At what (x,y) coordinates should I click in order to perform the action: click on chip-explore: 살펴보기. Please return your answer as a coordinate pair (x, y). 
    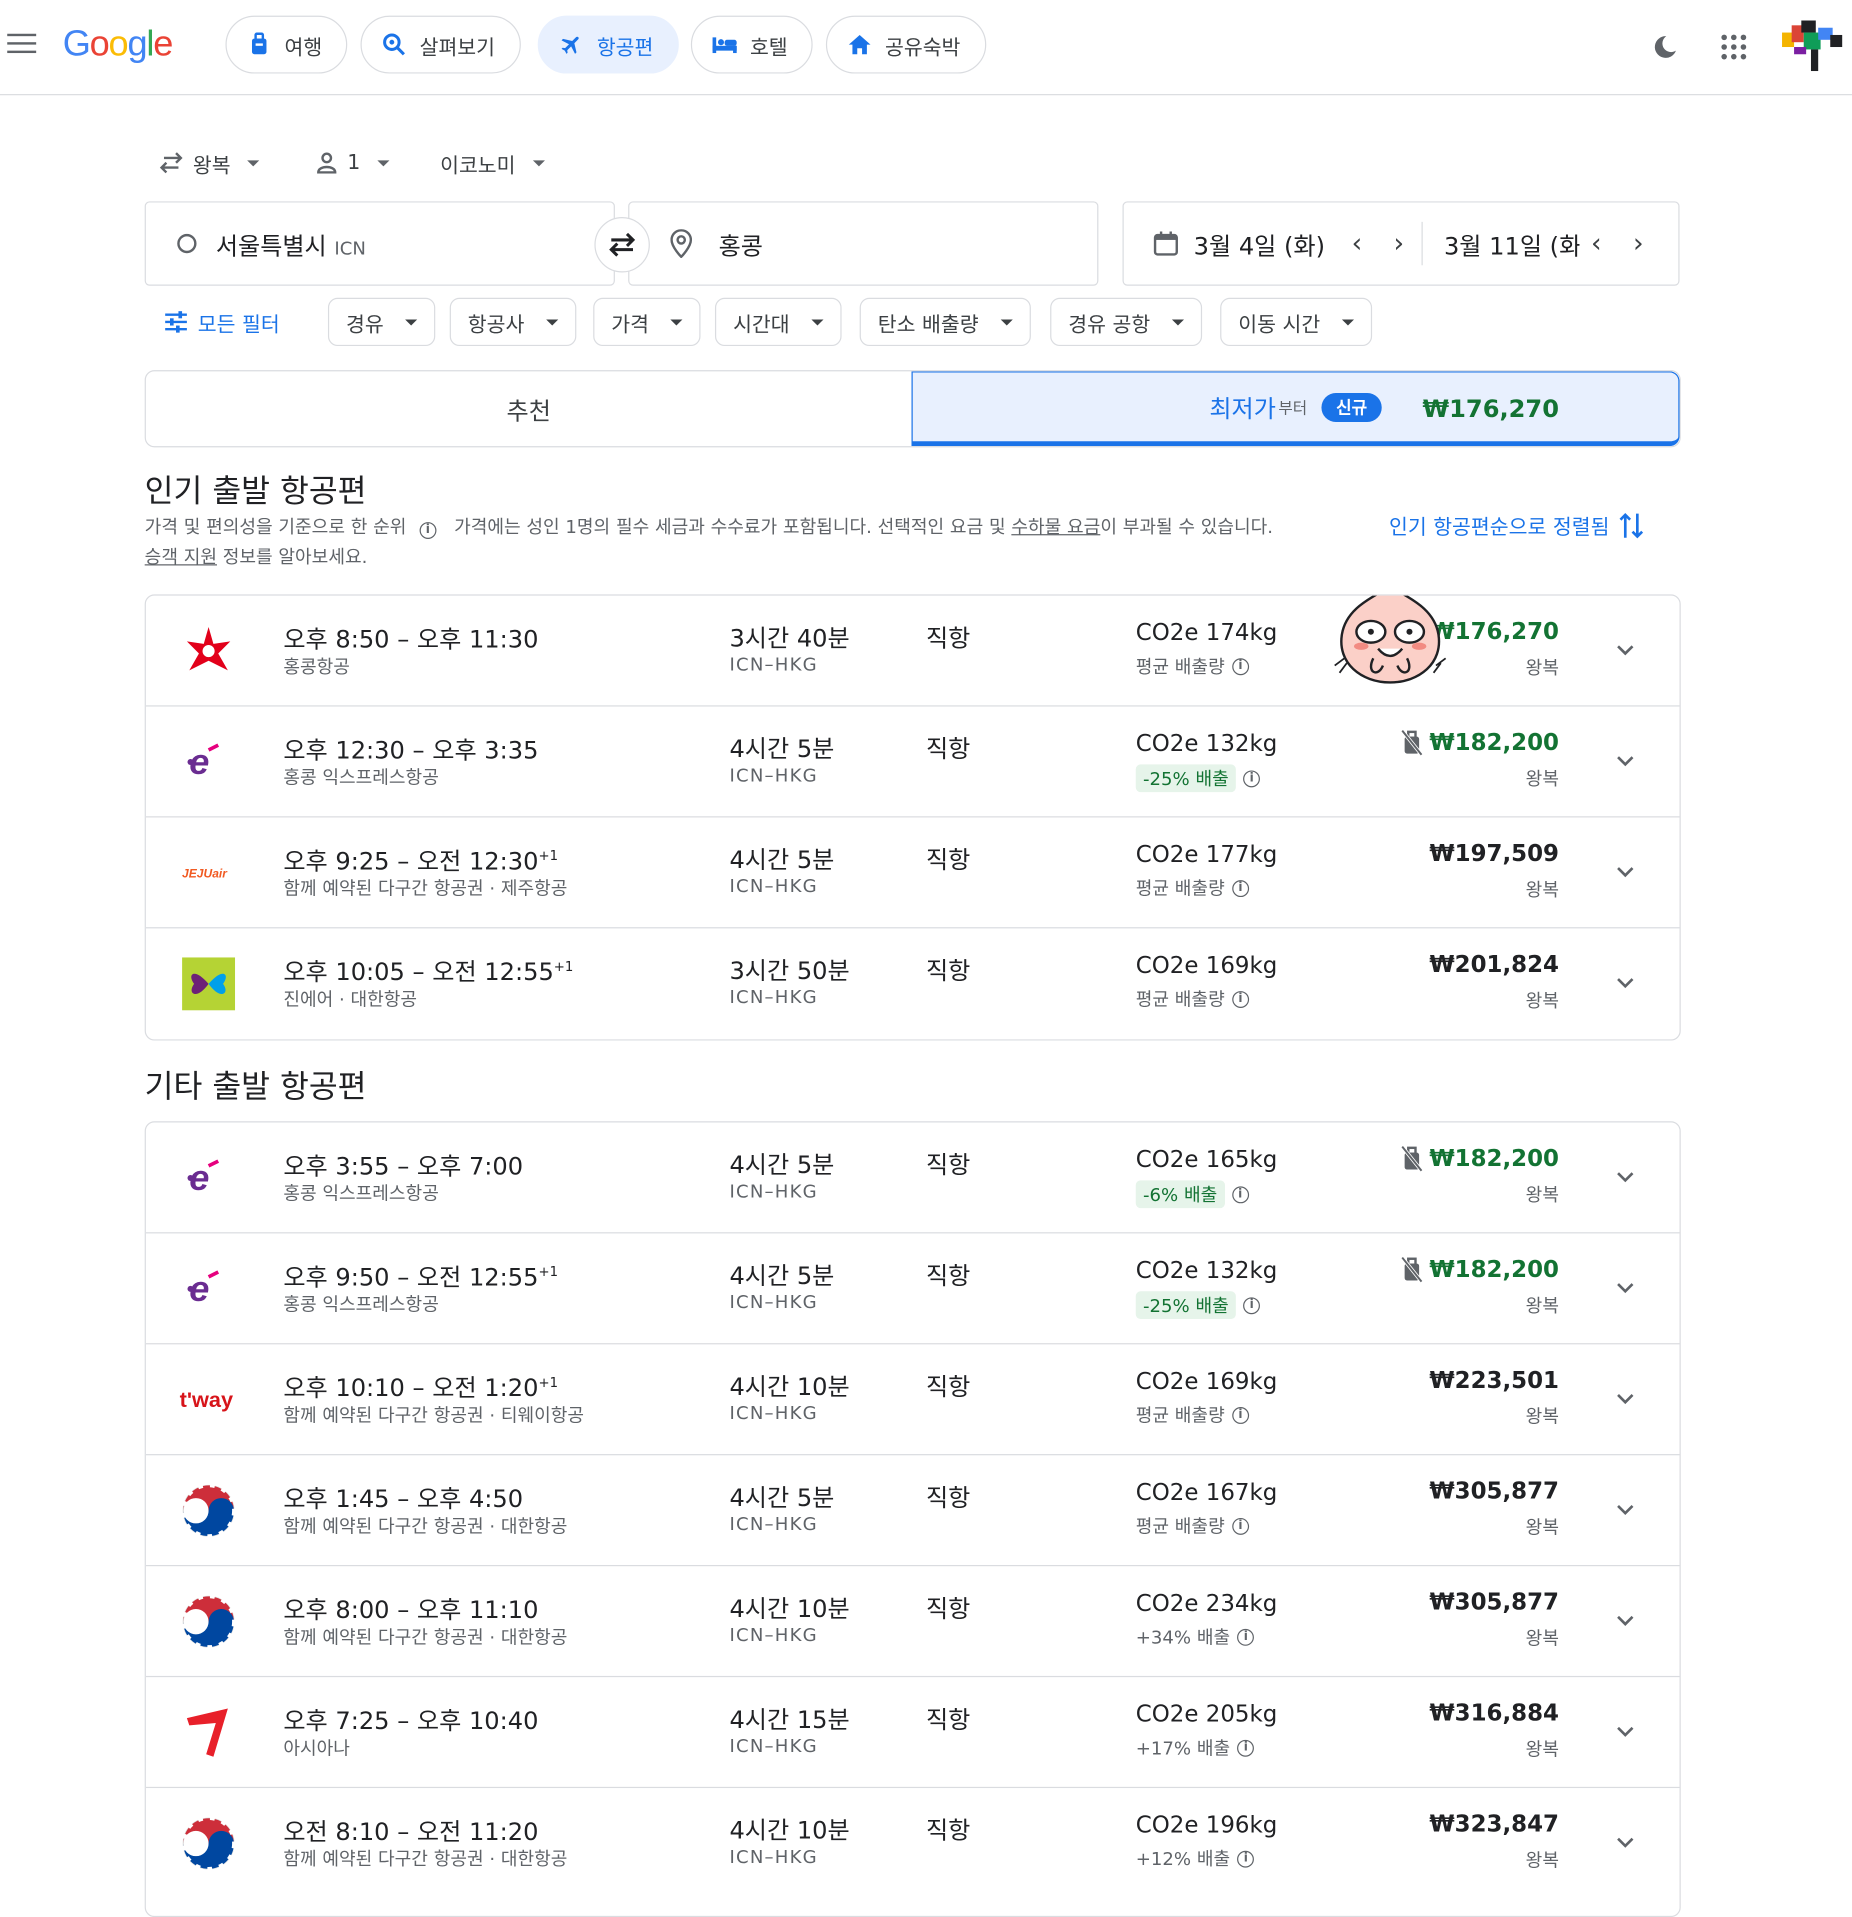
    Looking at the image, I should click on (440, 44).